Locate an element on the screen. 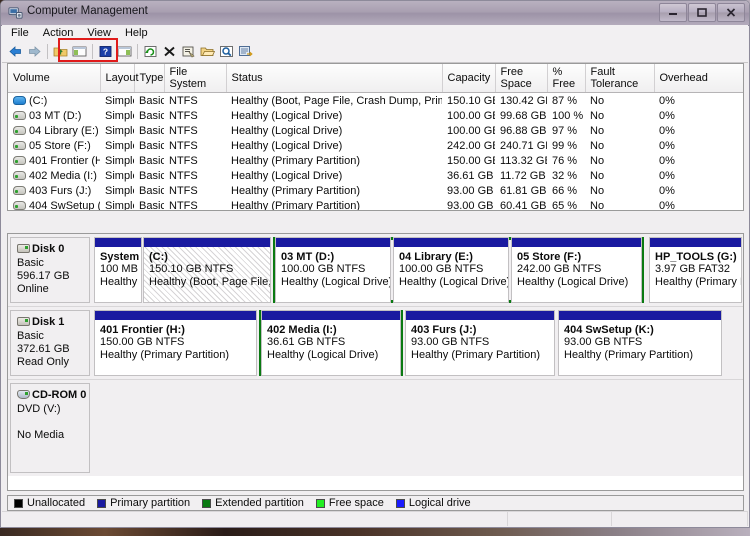  disk-state-0: Online is located at coordinates (33, 289).